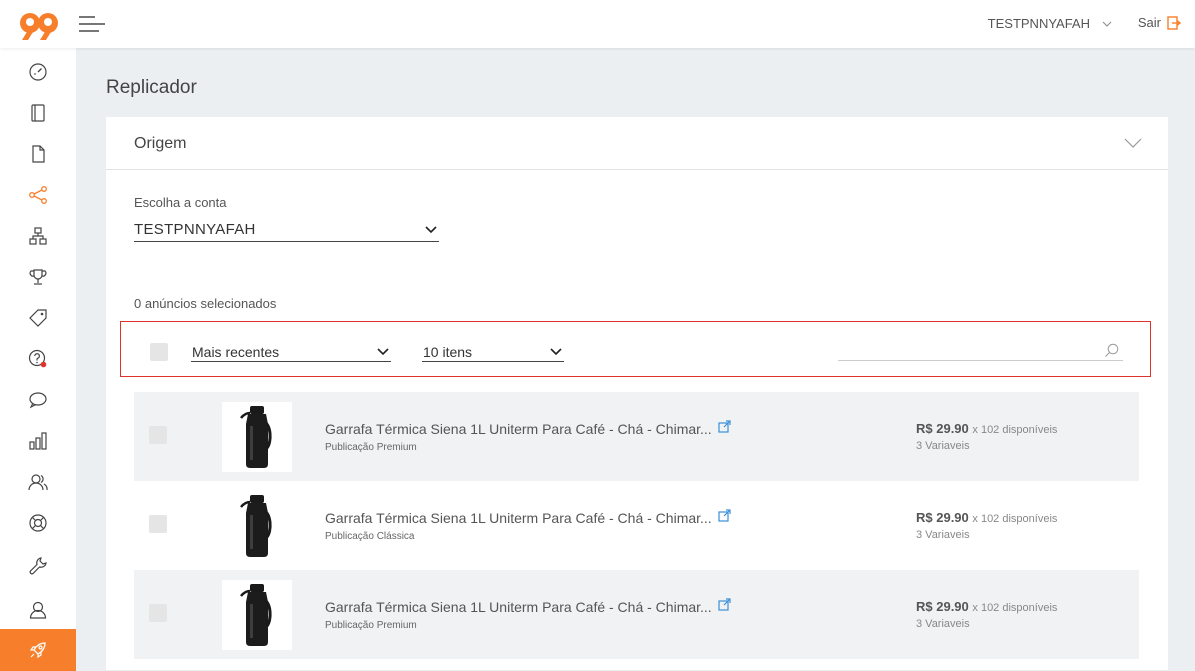 This screenshot has width=1195, height=671. I want to click on sidebar-item-documents, so click(38, 154).